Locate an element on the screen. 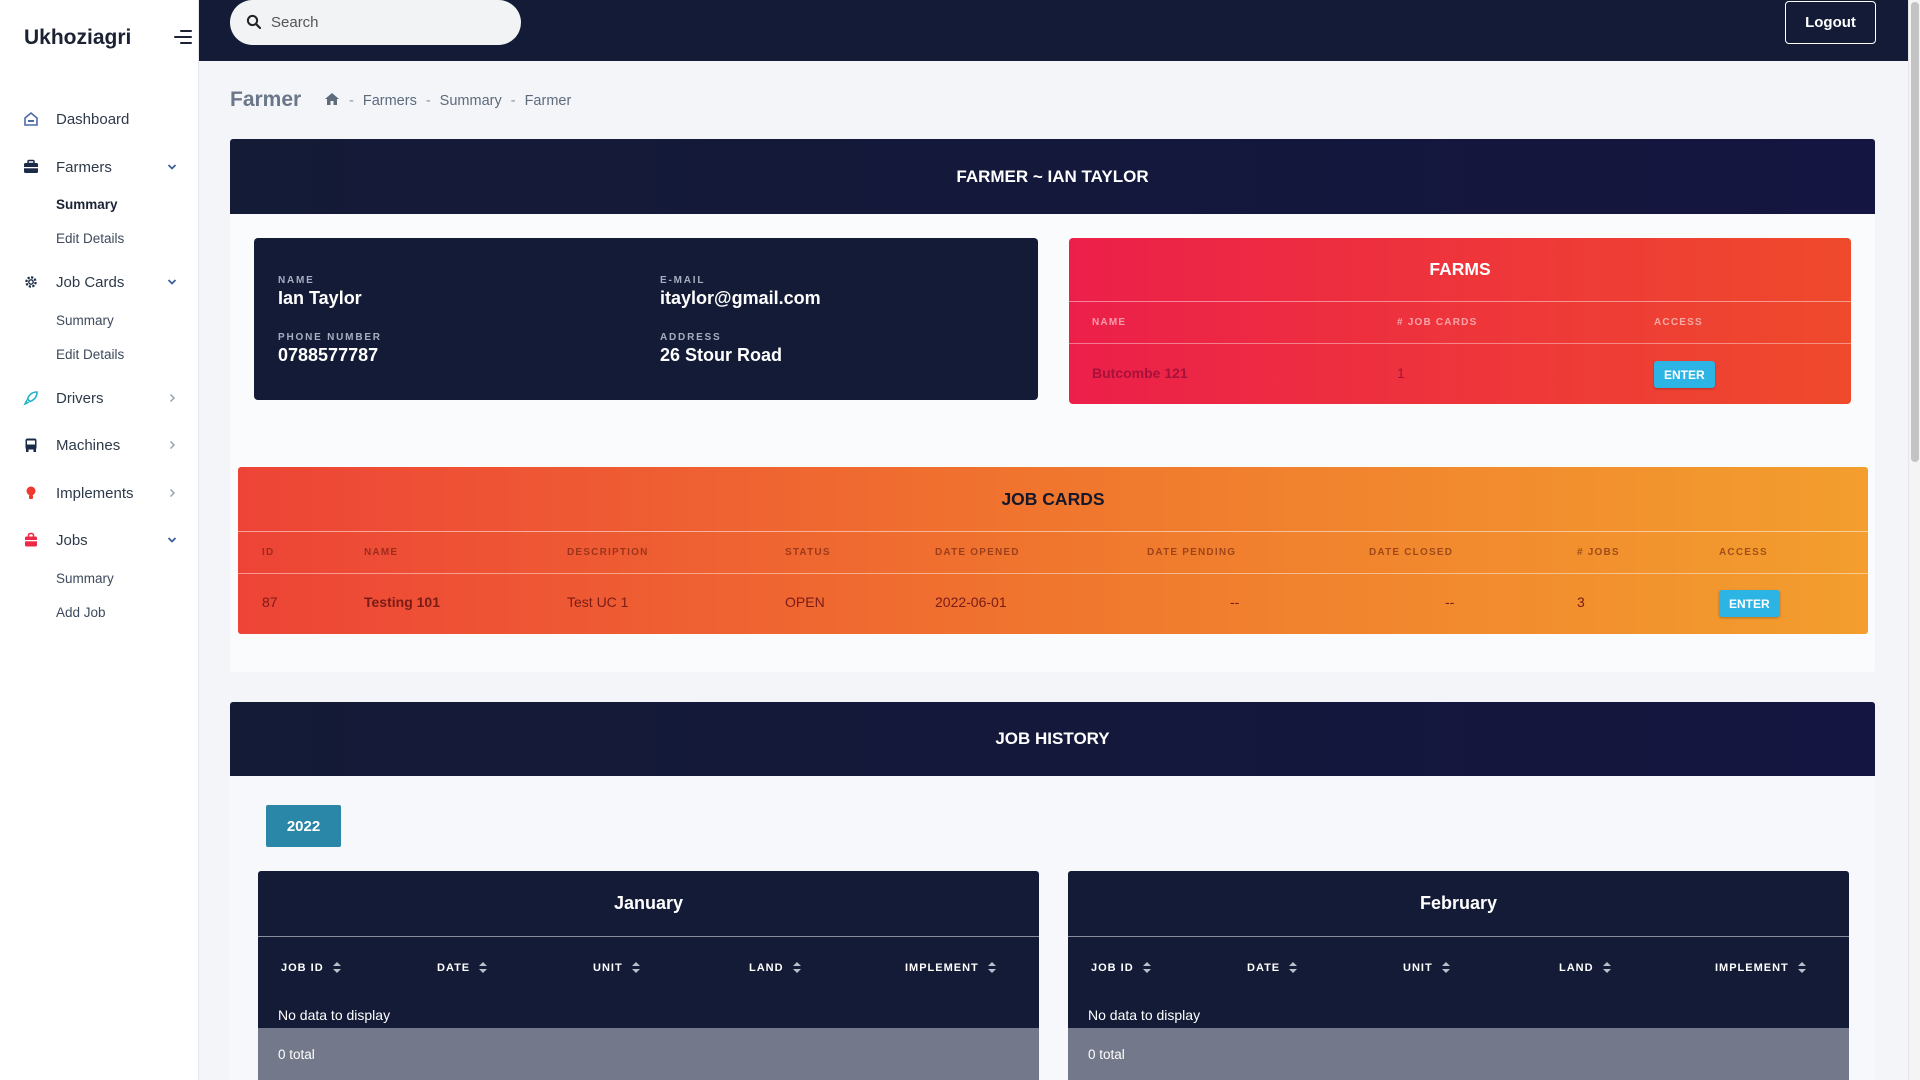 Image resolution: width=1920 pixels, height=1080 pixels. sidebar-item-label: Farmers is located at coordinates (84, 167).